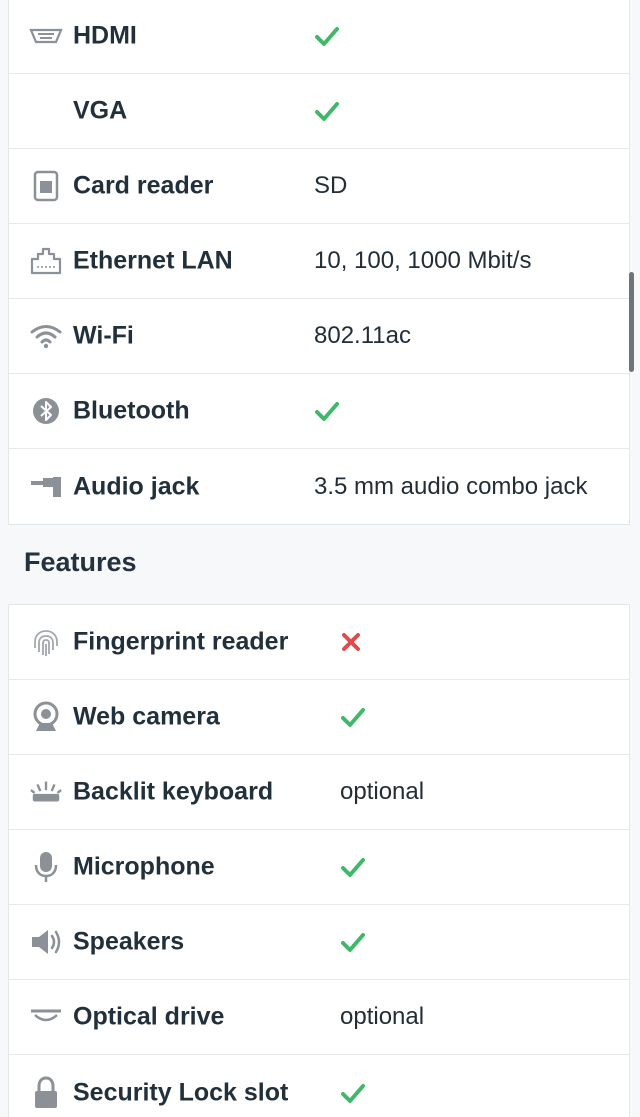  Describe the element at coordinates (319, 642) in the screenshot. I see `spec-row-fingerprint: Fingerprint reader` at that location.